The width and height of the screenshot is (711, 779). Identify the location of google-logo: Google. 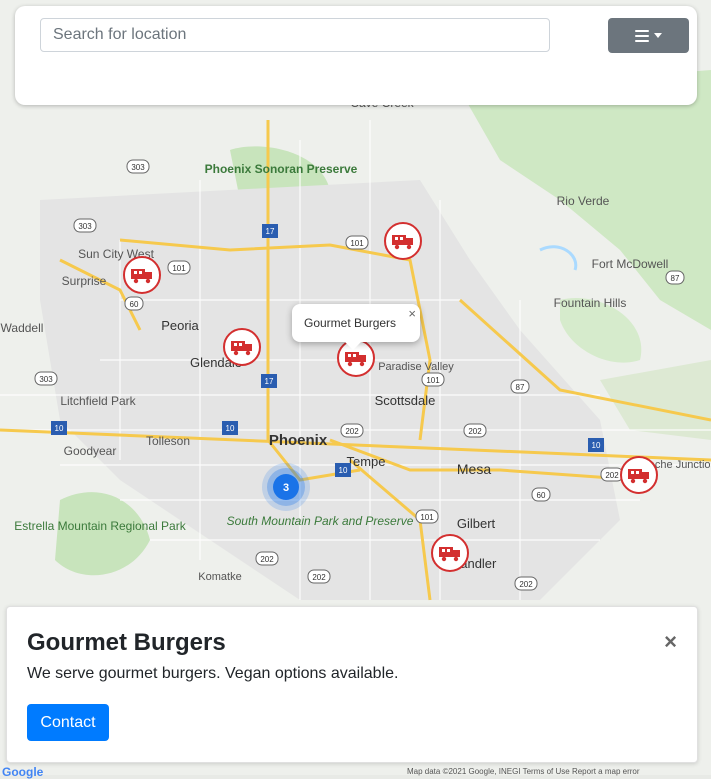
(23, 772).